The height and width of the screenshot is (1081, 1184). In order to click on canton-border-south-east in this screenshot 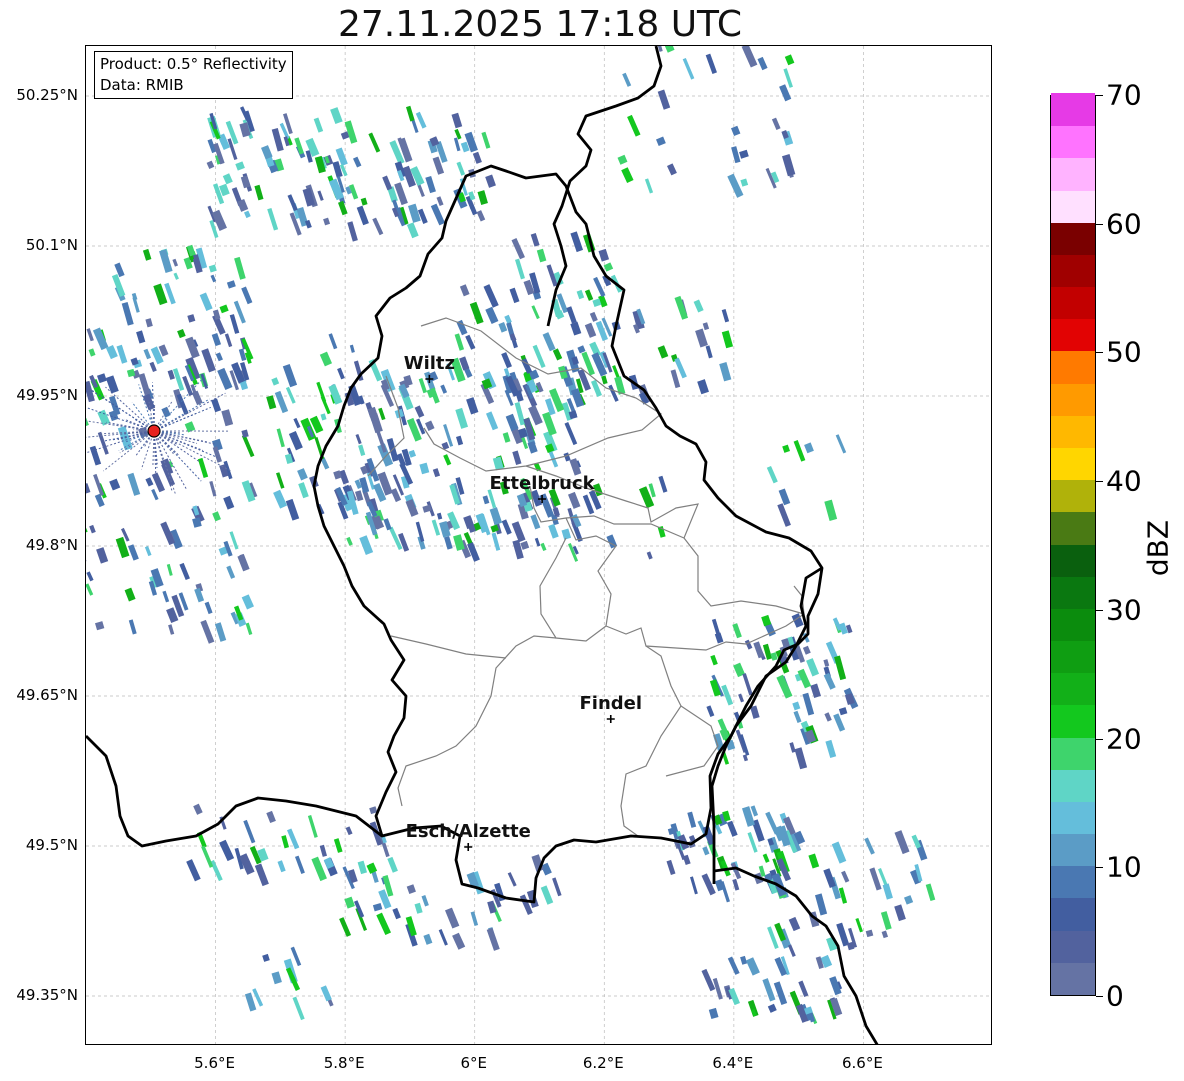, I will do `click(651, 741)`.